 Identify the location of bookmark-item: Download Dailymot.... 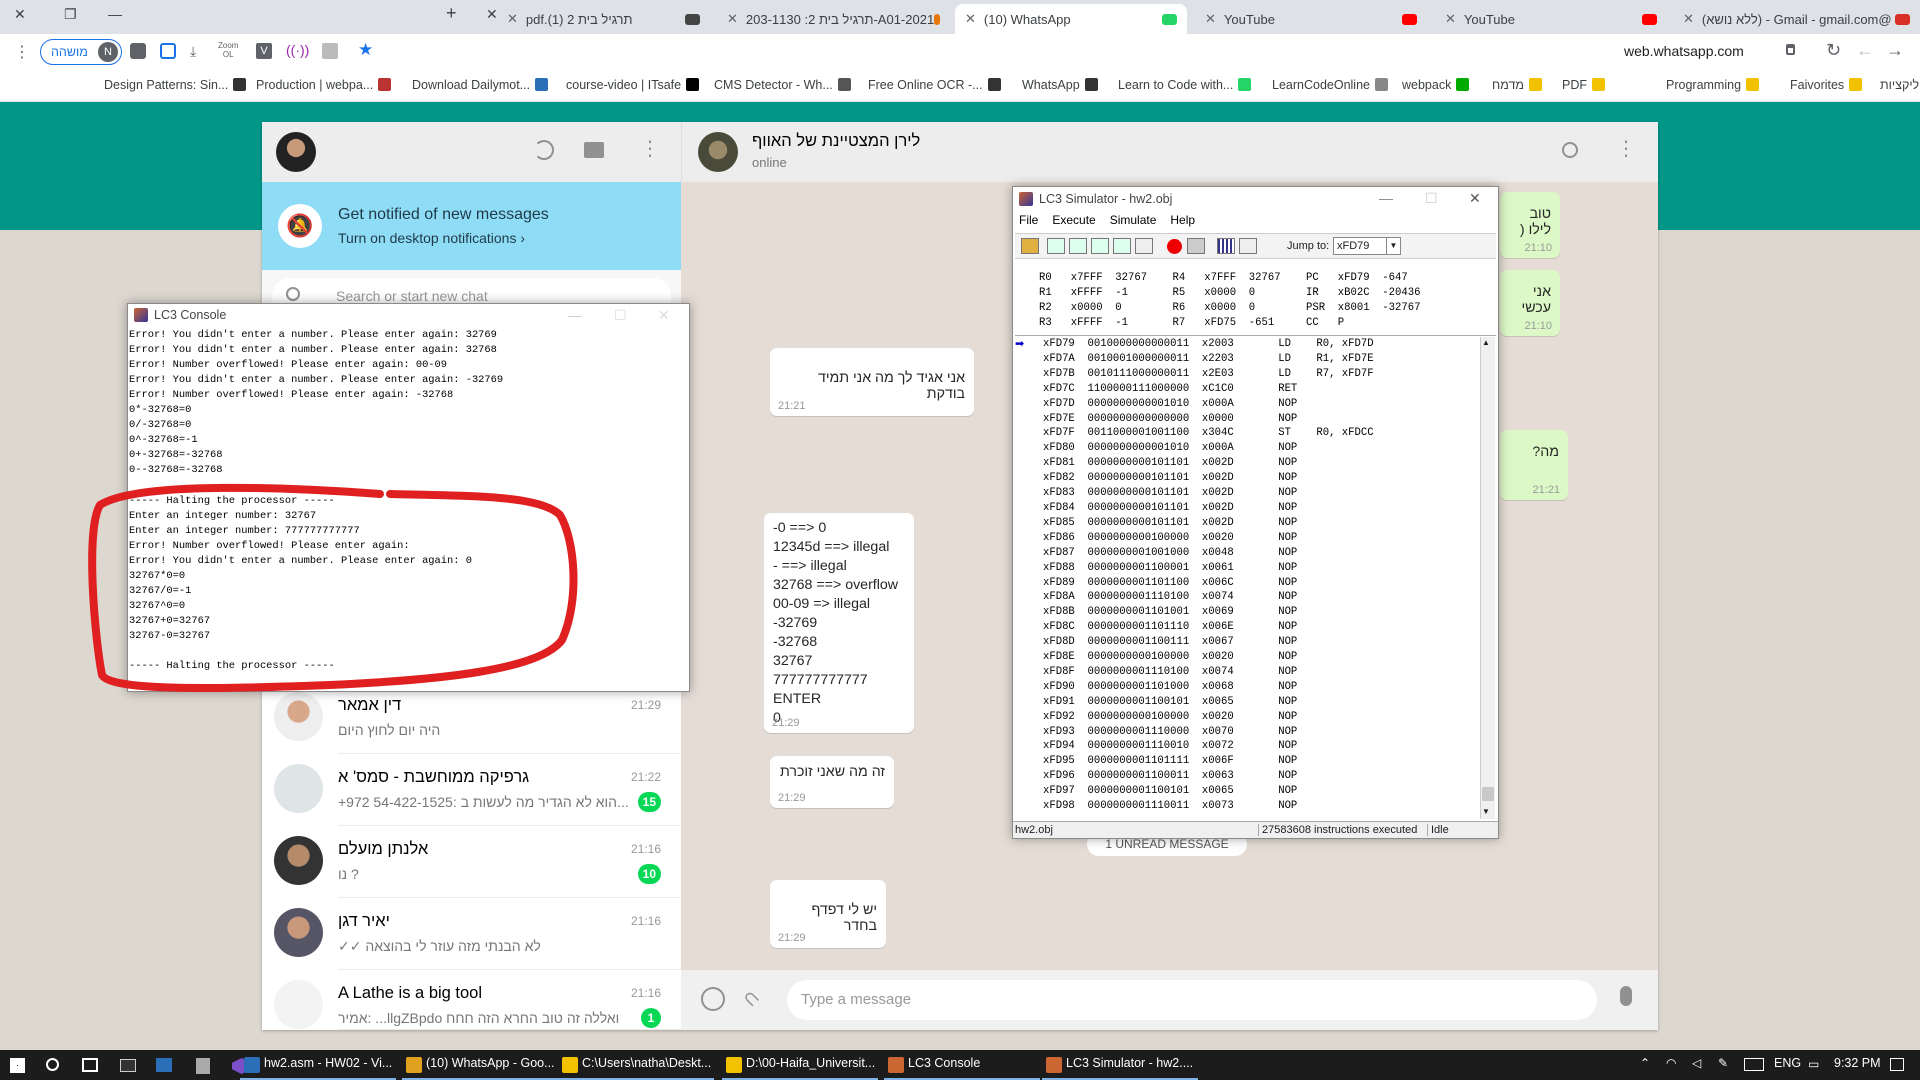
(480, 85).